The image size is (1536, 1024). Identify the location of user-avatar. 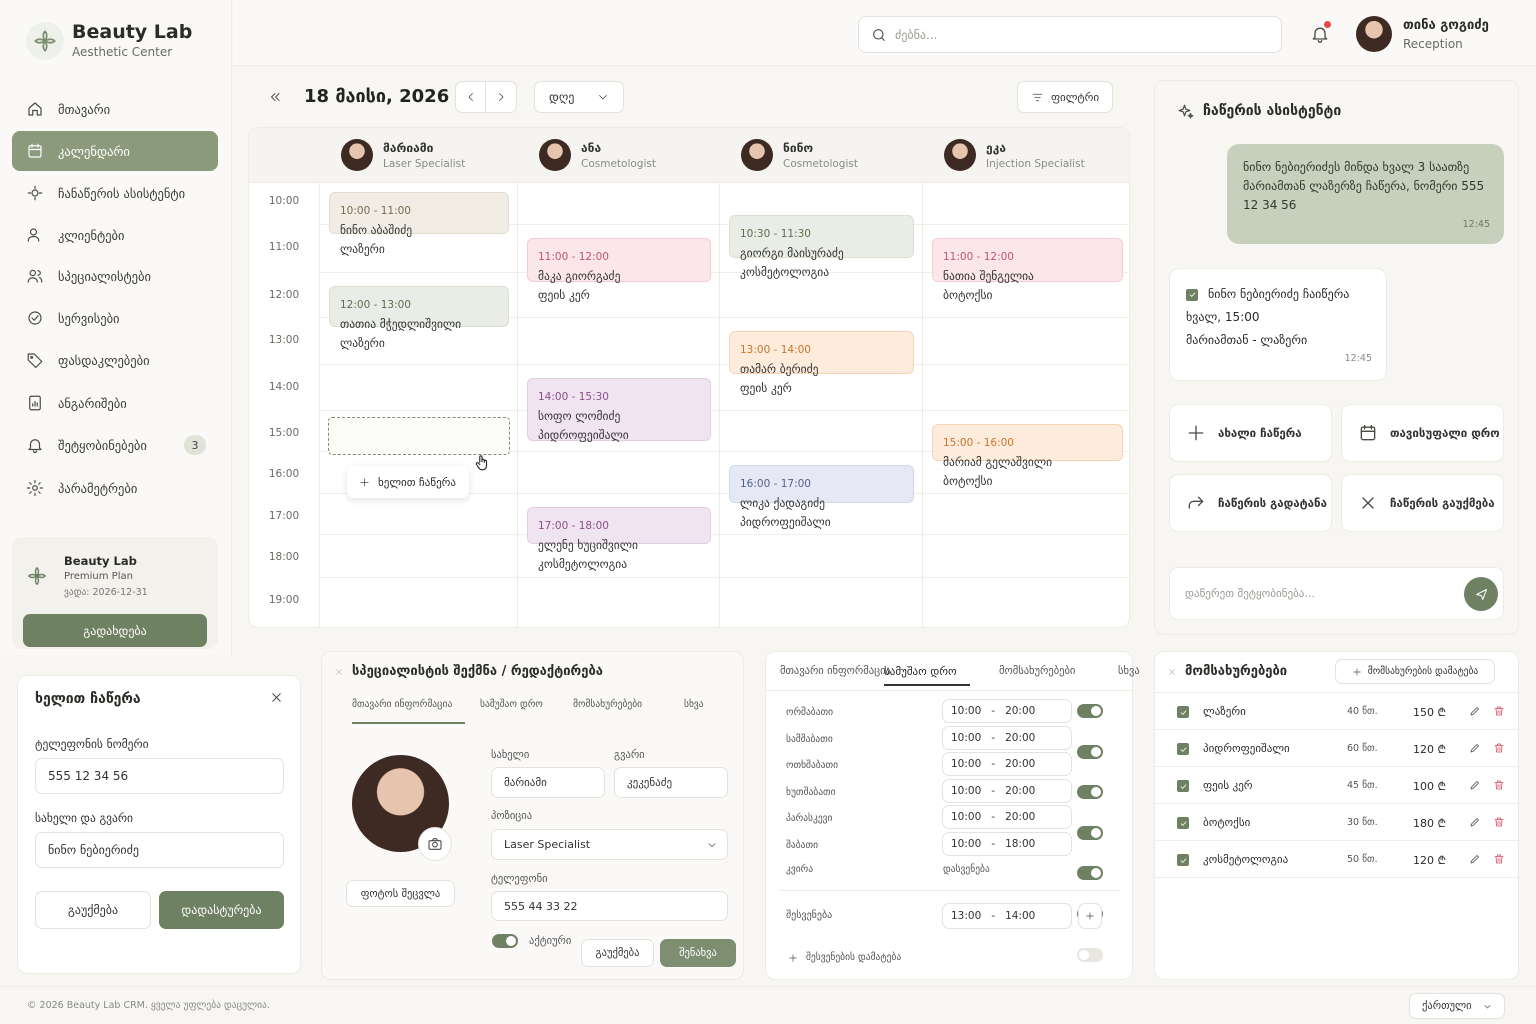
(1374, 34).